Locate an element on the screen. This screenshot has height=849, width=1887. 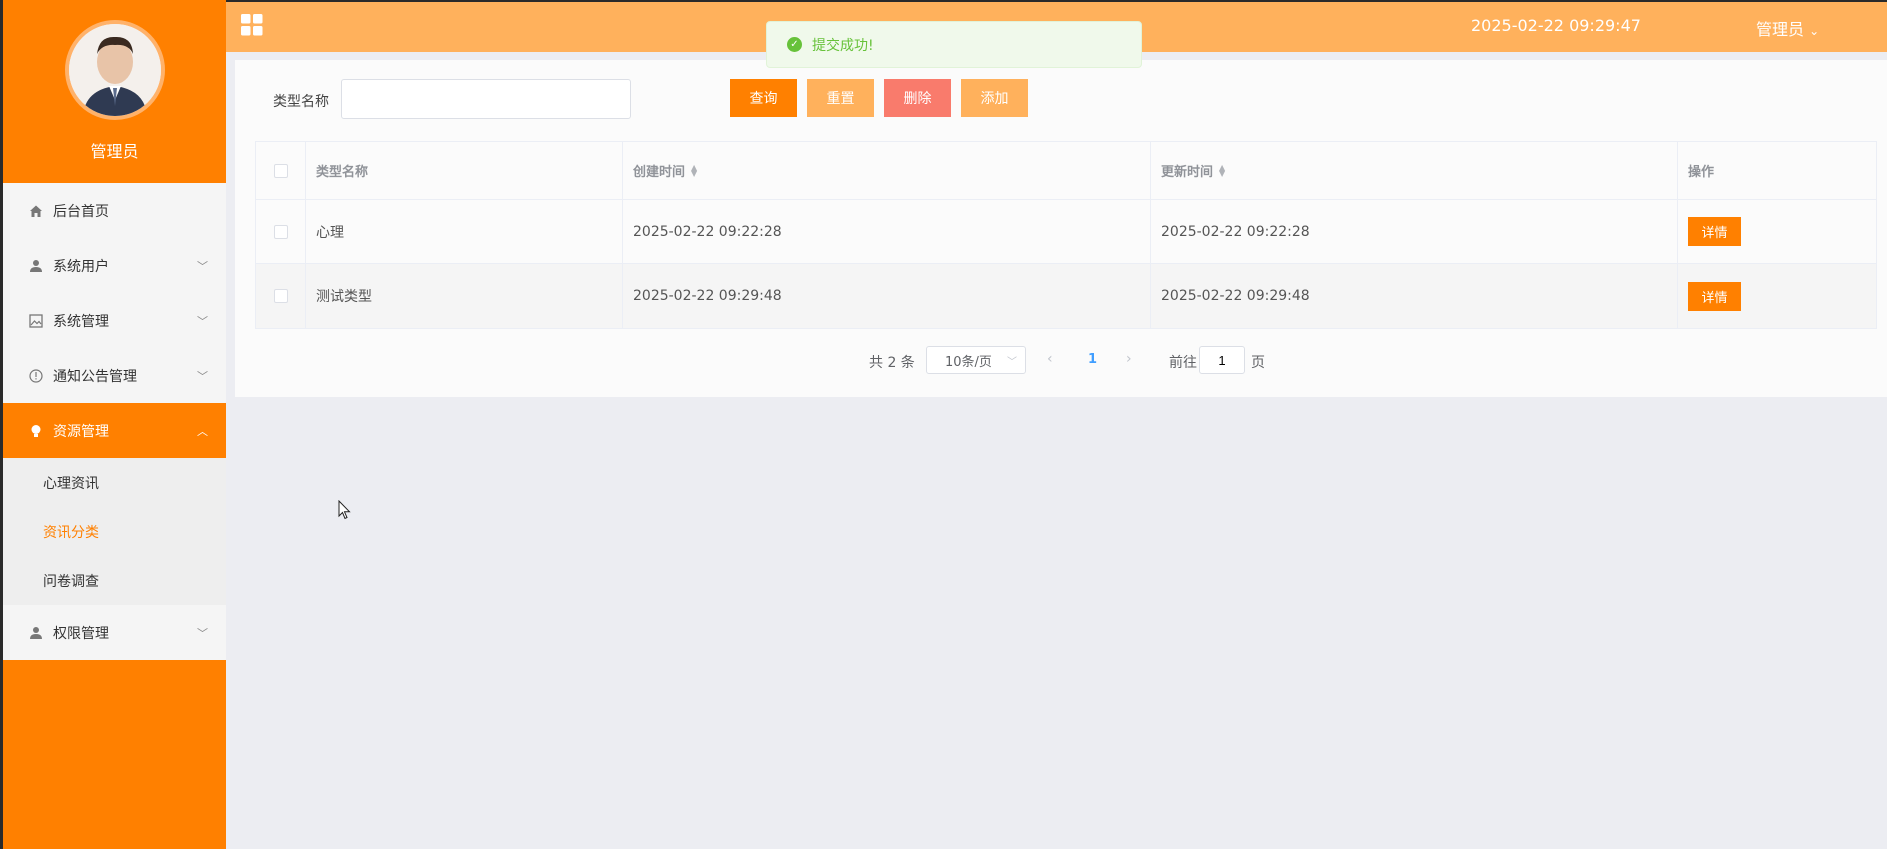
info-icon is located at coordinates (36, 376).